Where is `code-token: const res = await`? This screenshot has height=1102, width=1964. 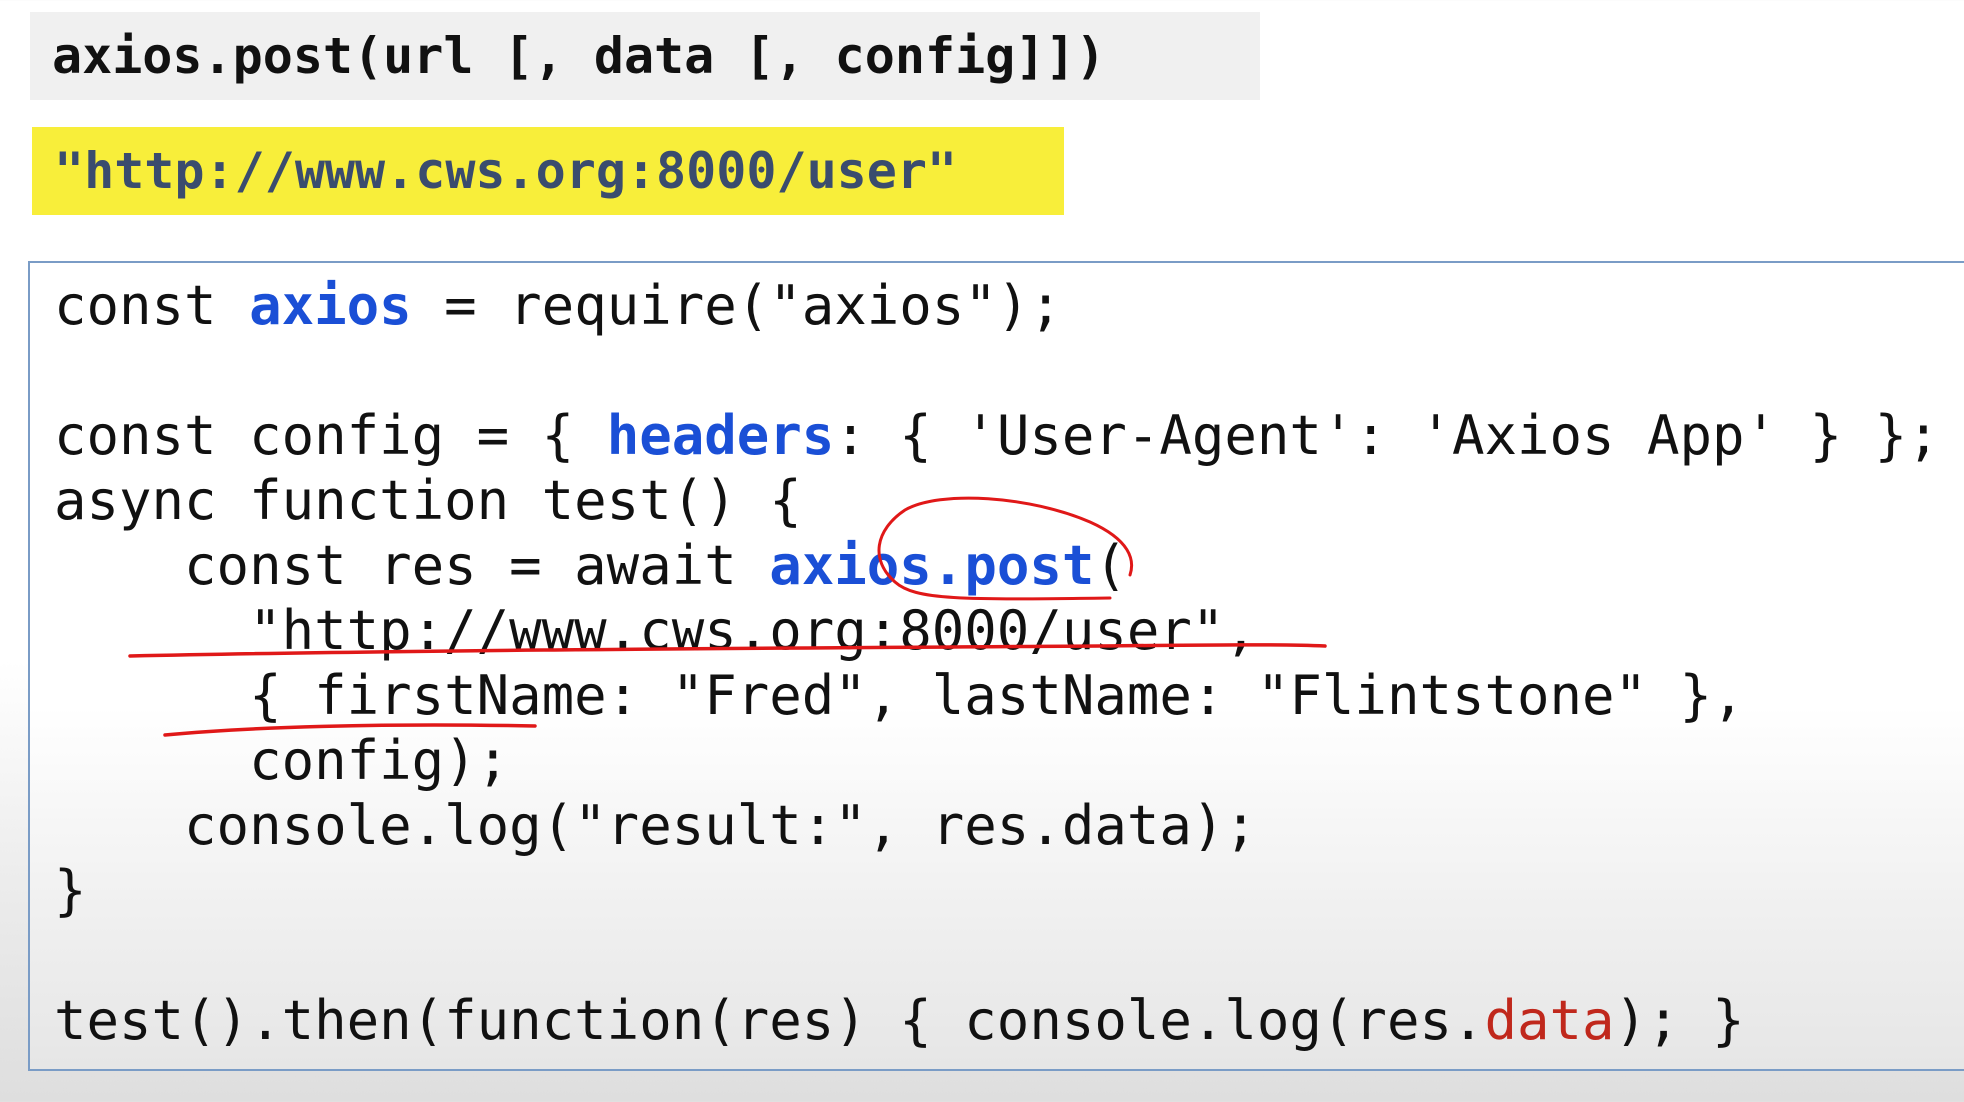 code-token: const res = await is located at coordinates (412, 565).